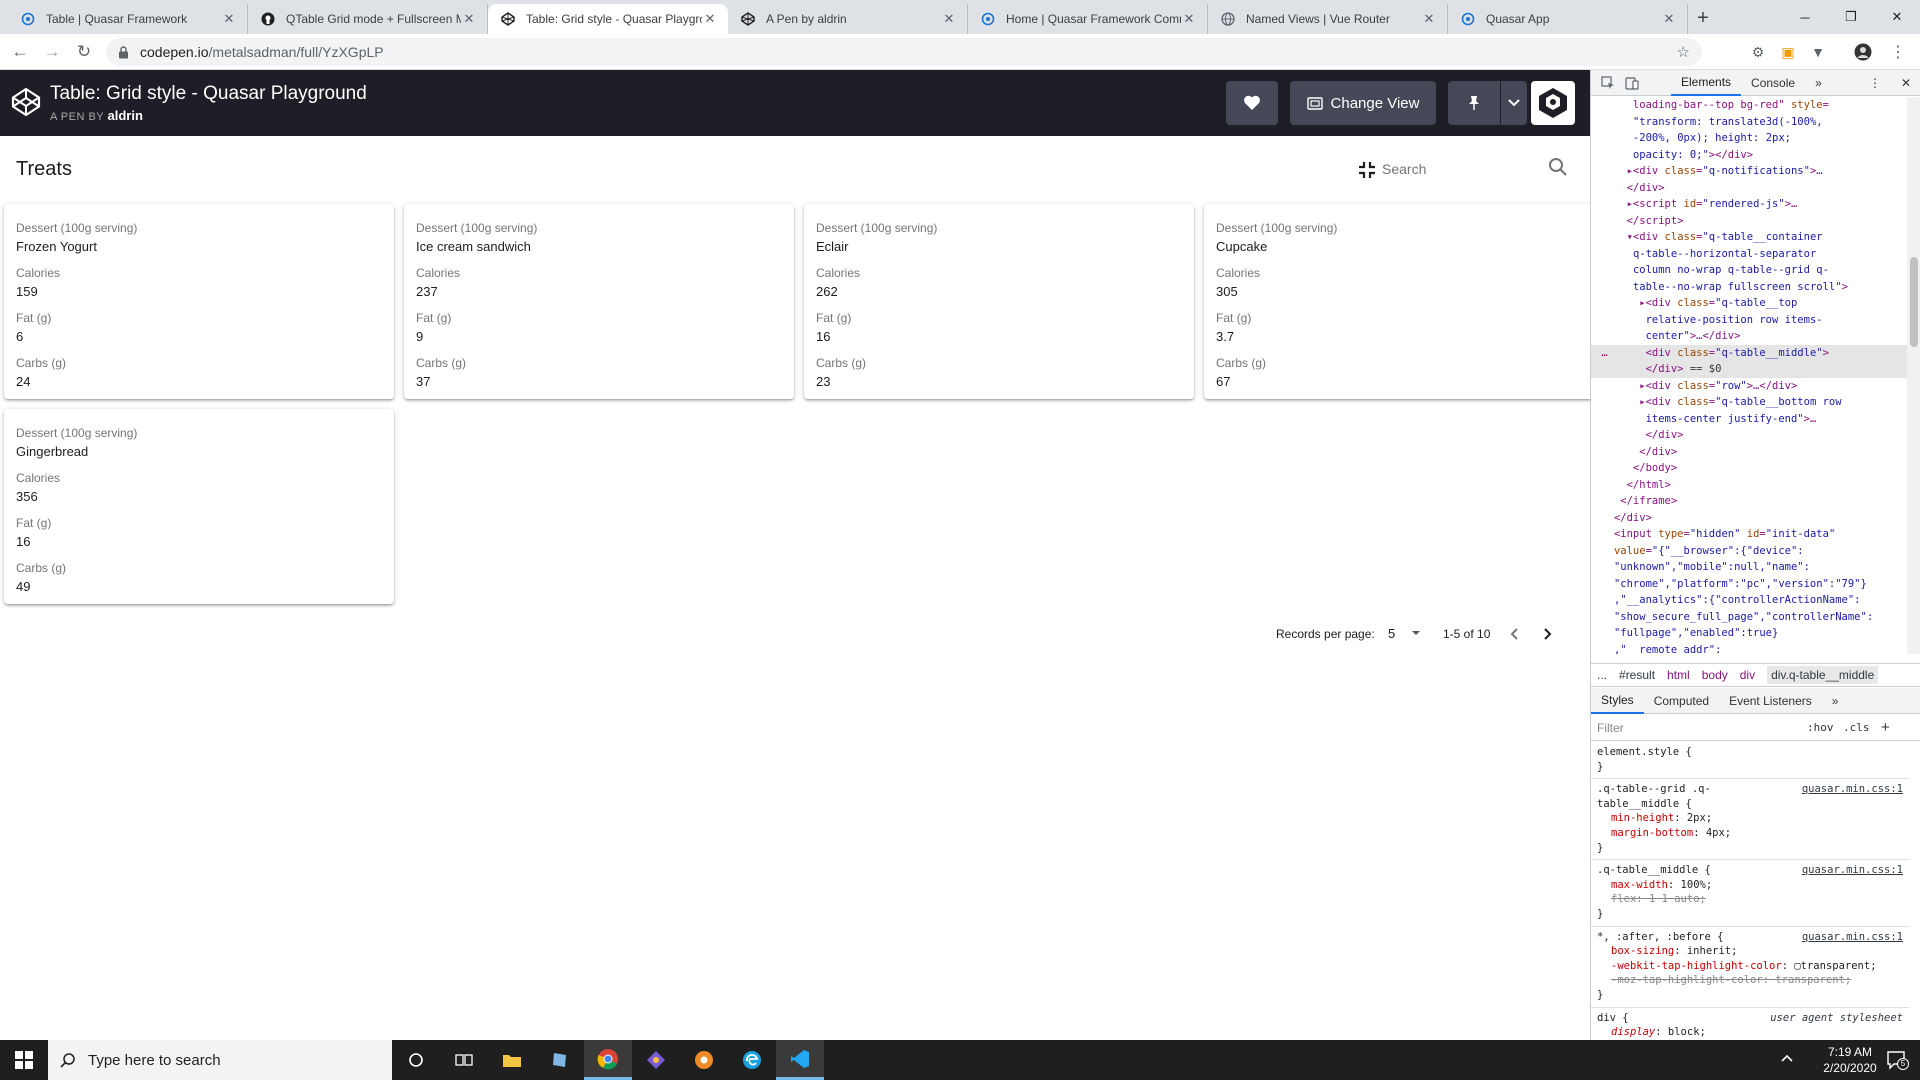 The height and width of the screenshot is (1080, 1920). What do you see at coordinates (1225, 336) in the screenshot?
I see `card-field-value: 3.7` at bounding box center [1225, 336].